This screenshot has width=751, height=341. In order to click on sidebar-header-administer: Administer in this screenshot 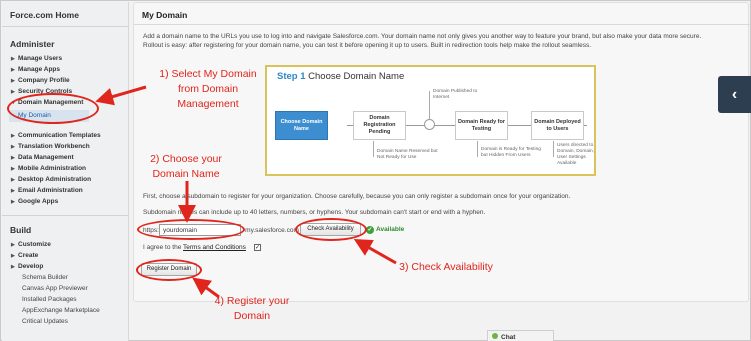, I will do `click(32, 44)`.